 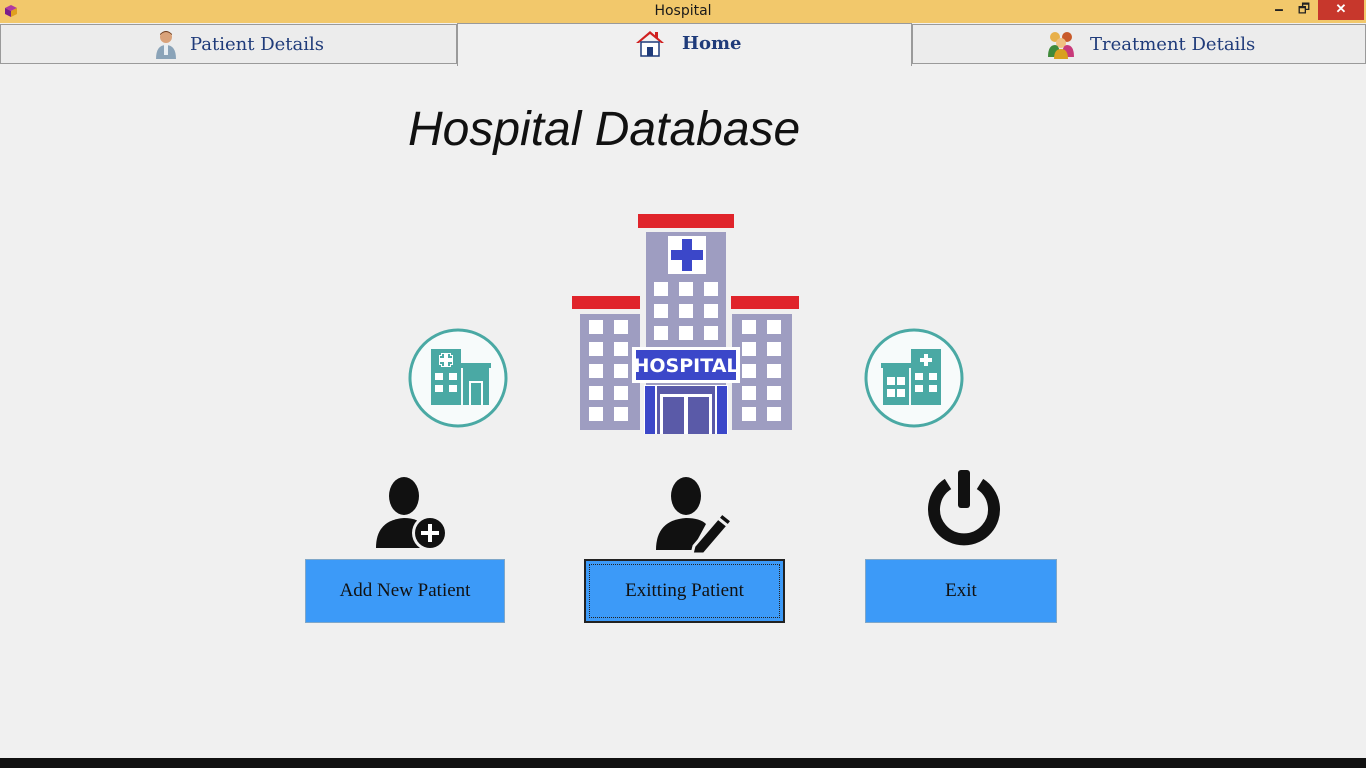 I want to click on tab-home-label: Home, so click(x=712, y=43).